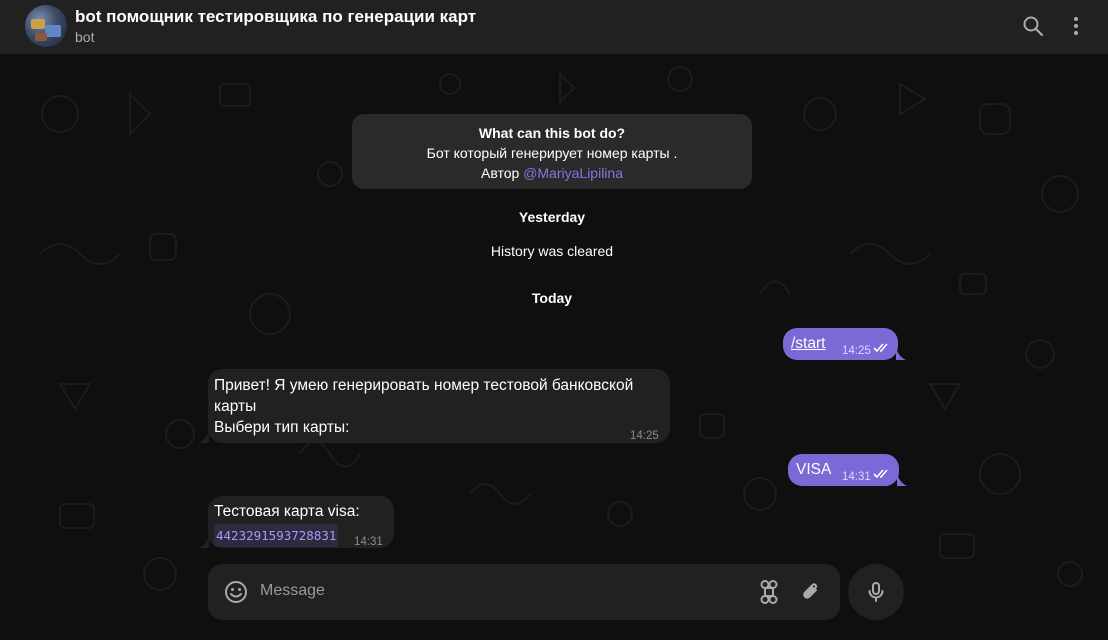 Image resolution: width=1108 pixels, height=640 pixels. Describe the element at coordinates (85, 37) in the screenshot. I see `chat-subtitle: bot` at that location.